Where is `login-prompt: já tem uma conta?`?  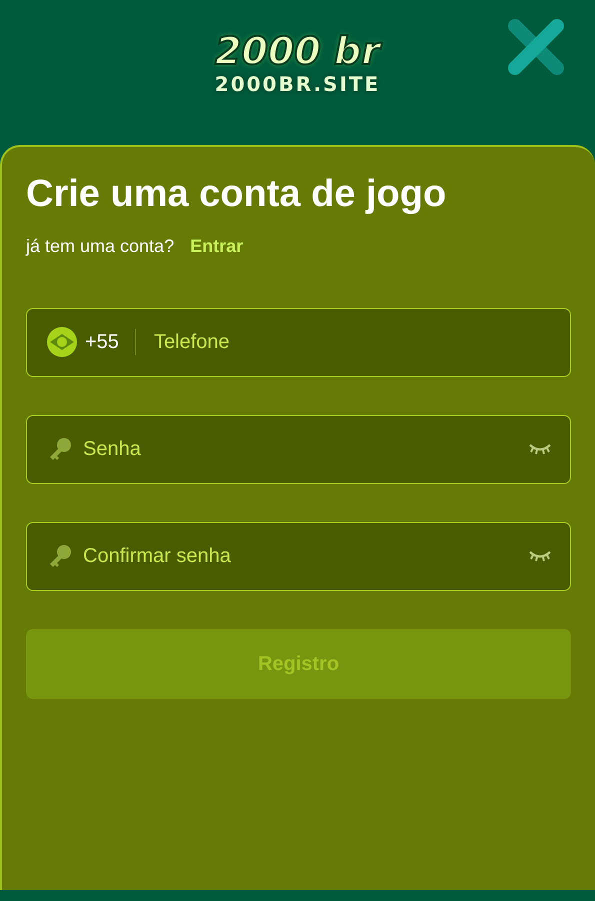 login-prompt: já tem uma conta? is located at coordinates (100, 246).